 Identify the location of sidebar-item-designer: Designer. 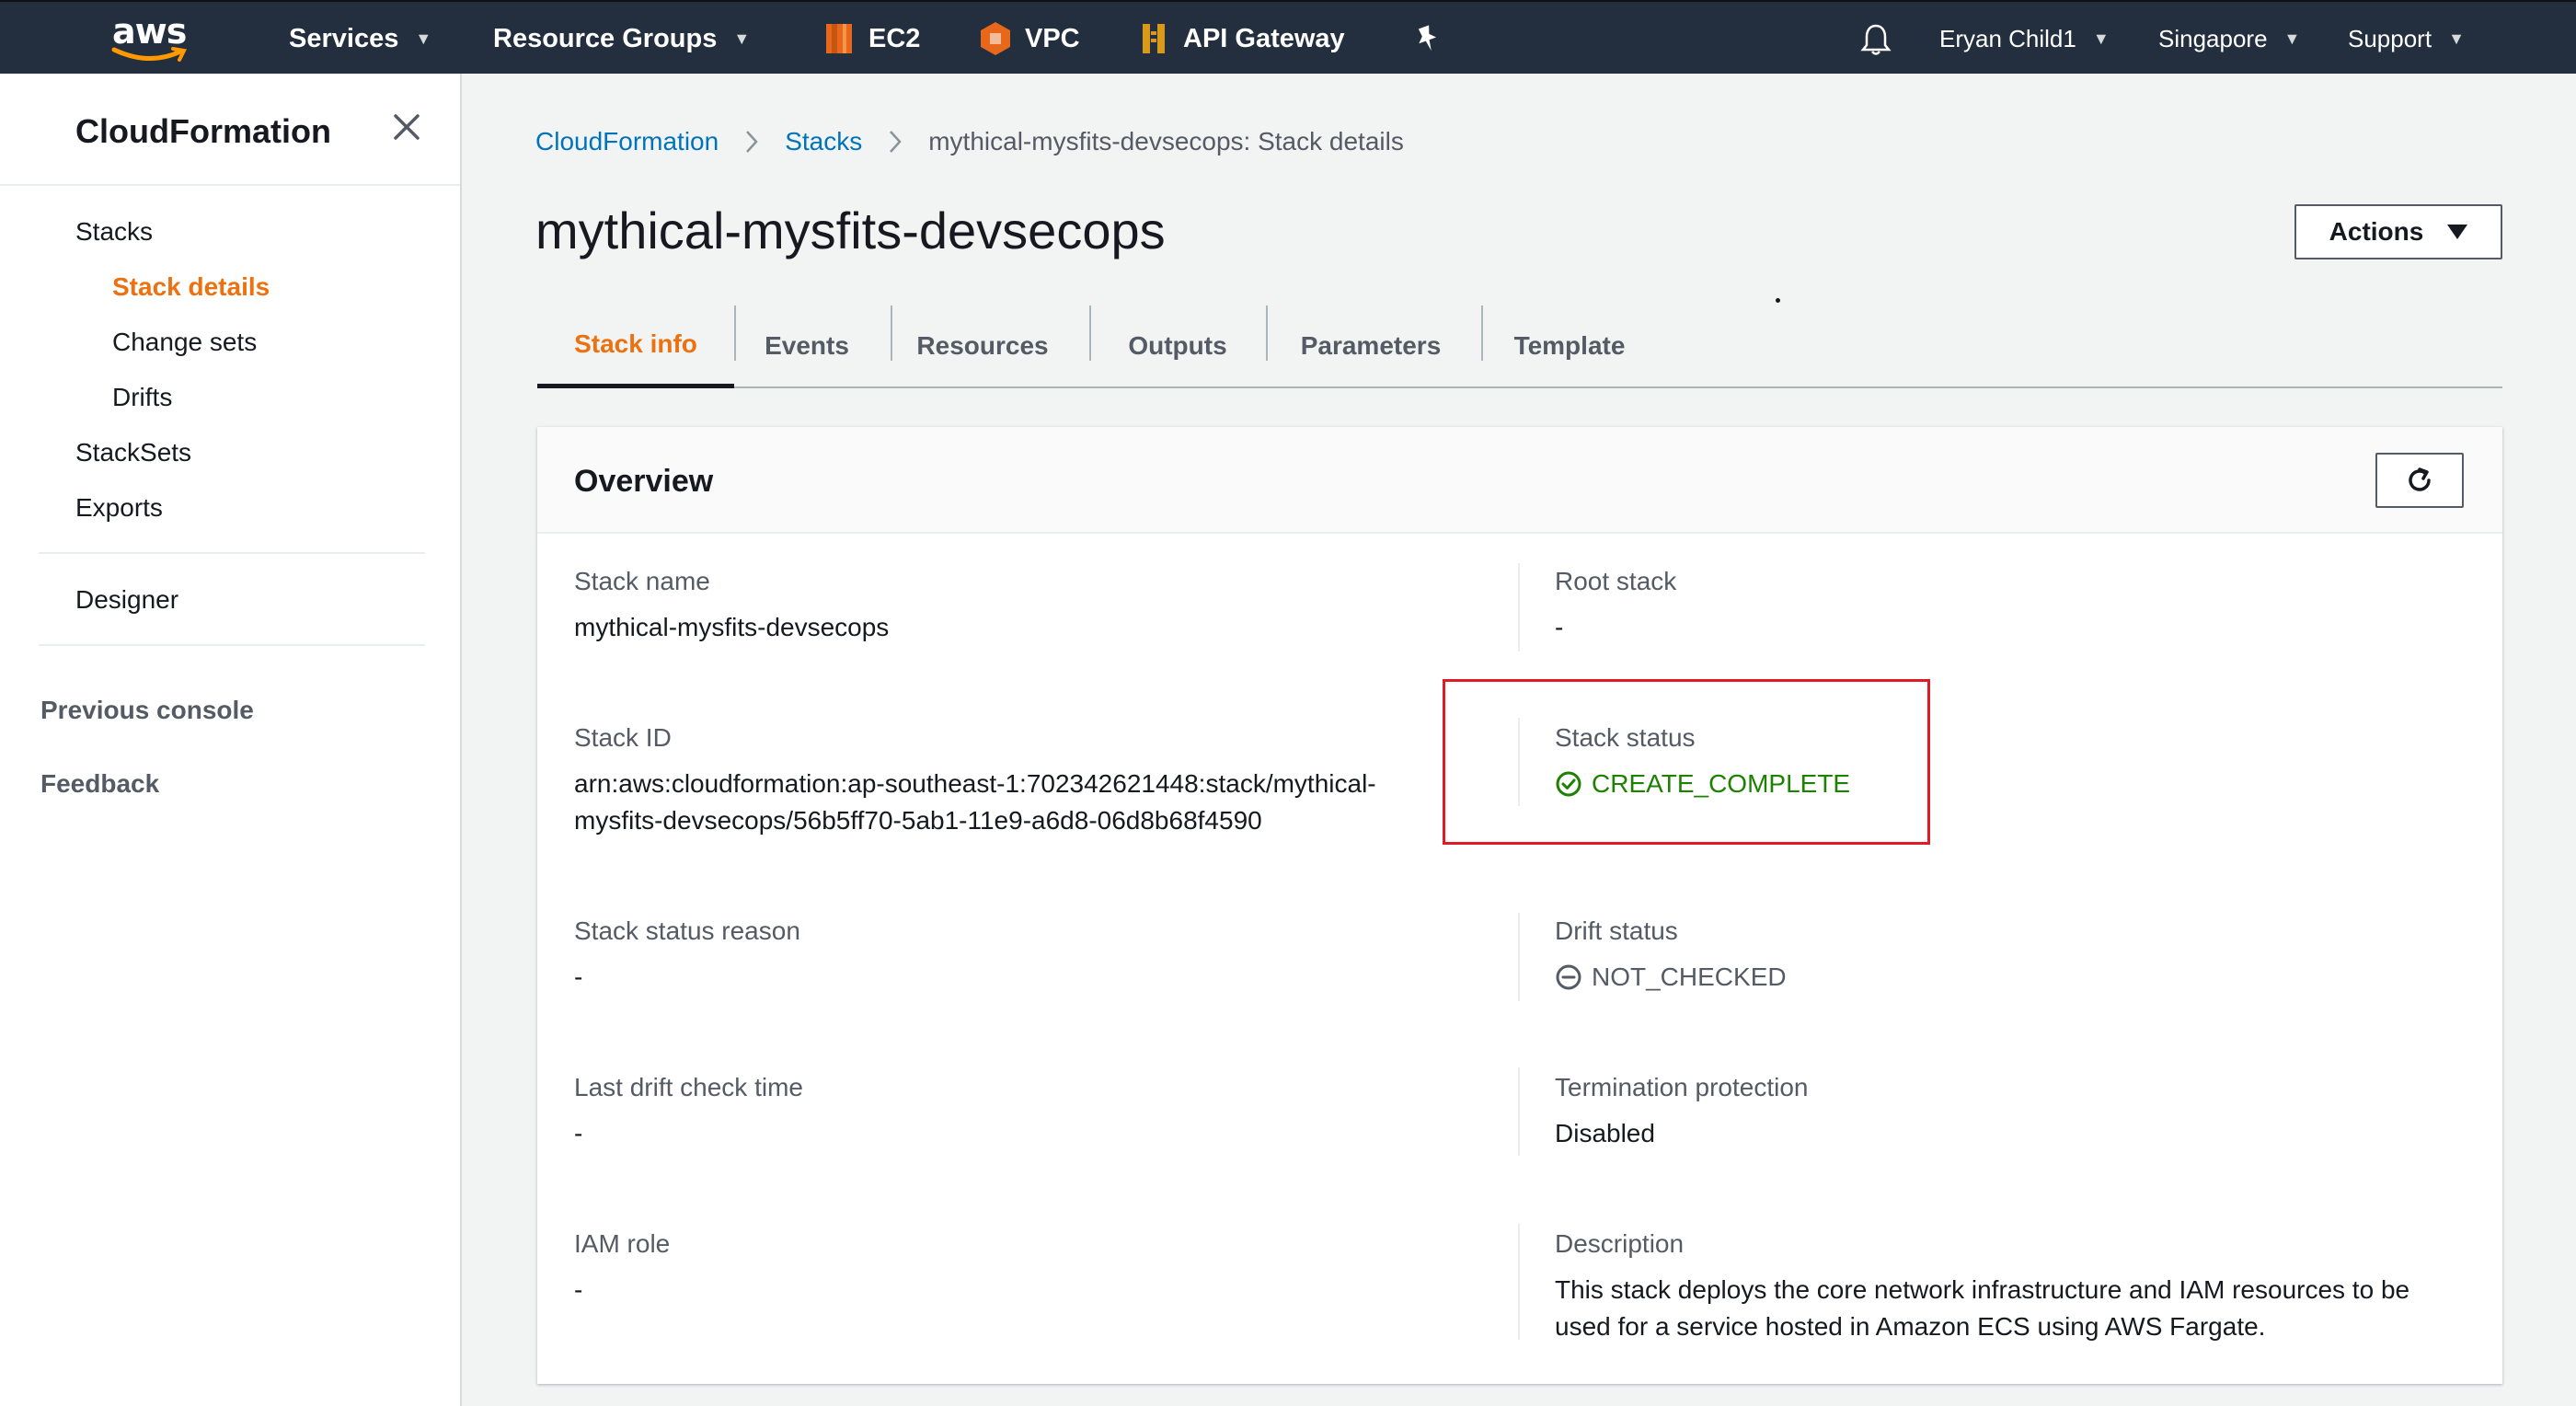
(126, 600).